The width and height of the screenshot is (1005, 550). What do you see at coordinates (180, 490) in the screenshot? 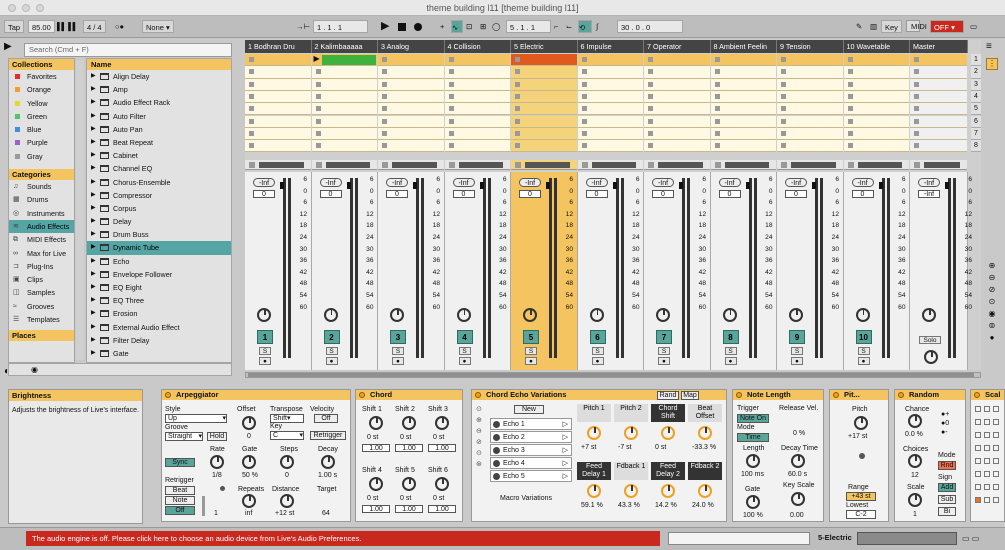
I see `retrigger-beat-button: Beat` at bounding box center [180, 490].